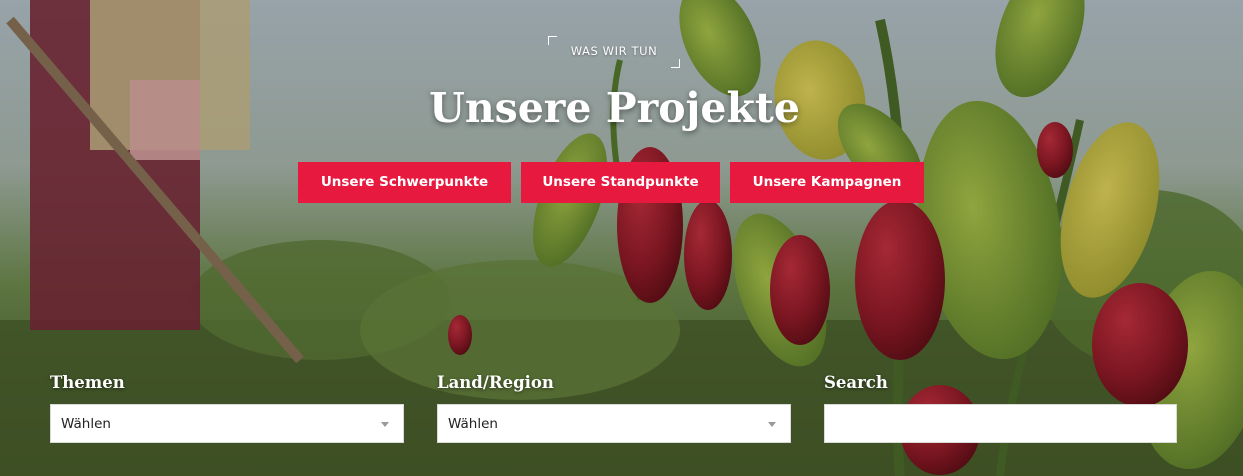  What do you see at coordinates (620, 182) in the screenshot?
I see `standpunkte-button: Unsere Standpunkte` at bounding box center [620, 182].